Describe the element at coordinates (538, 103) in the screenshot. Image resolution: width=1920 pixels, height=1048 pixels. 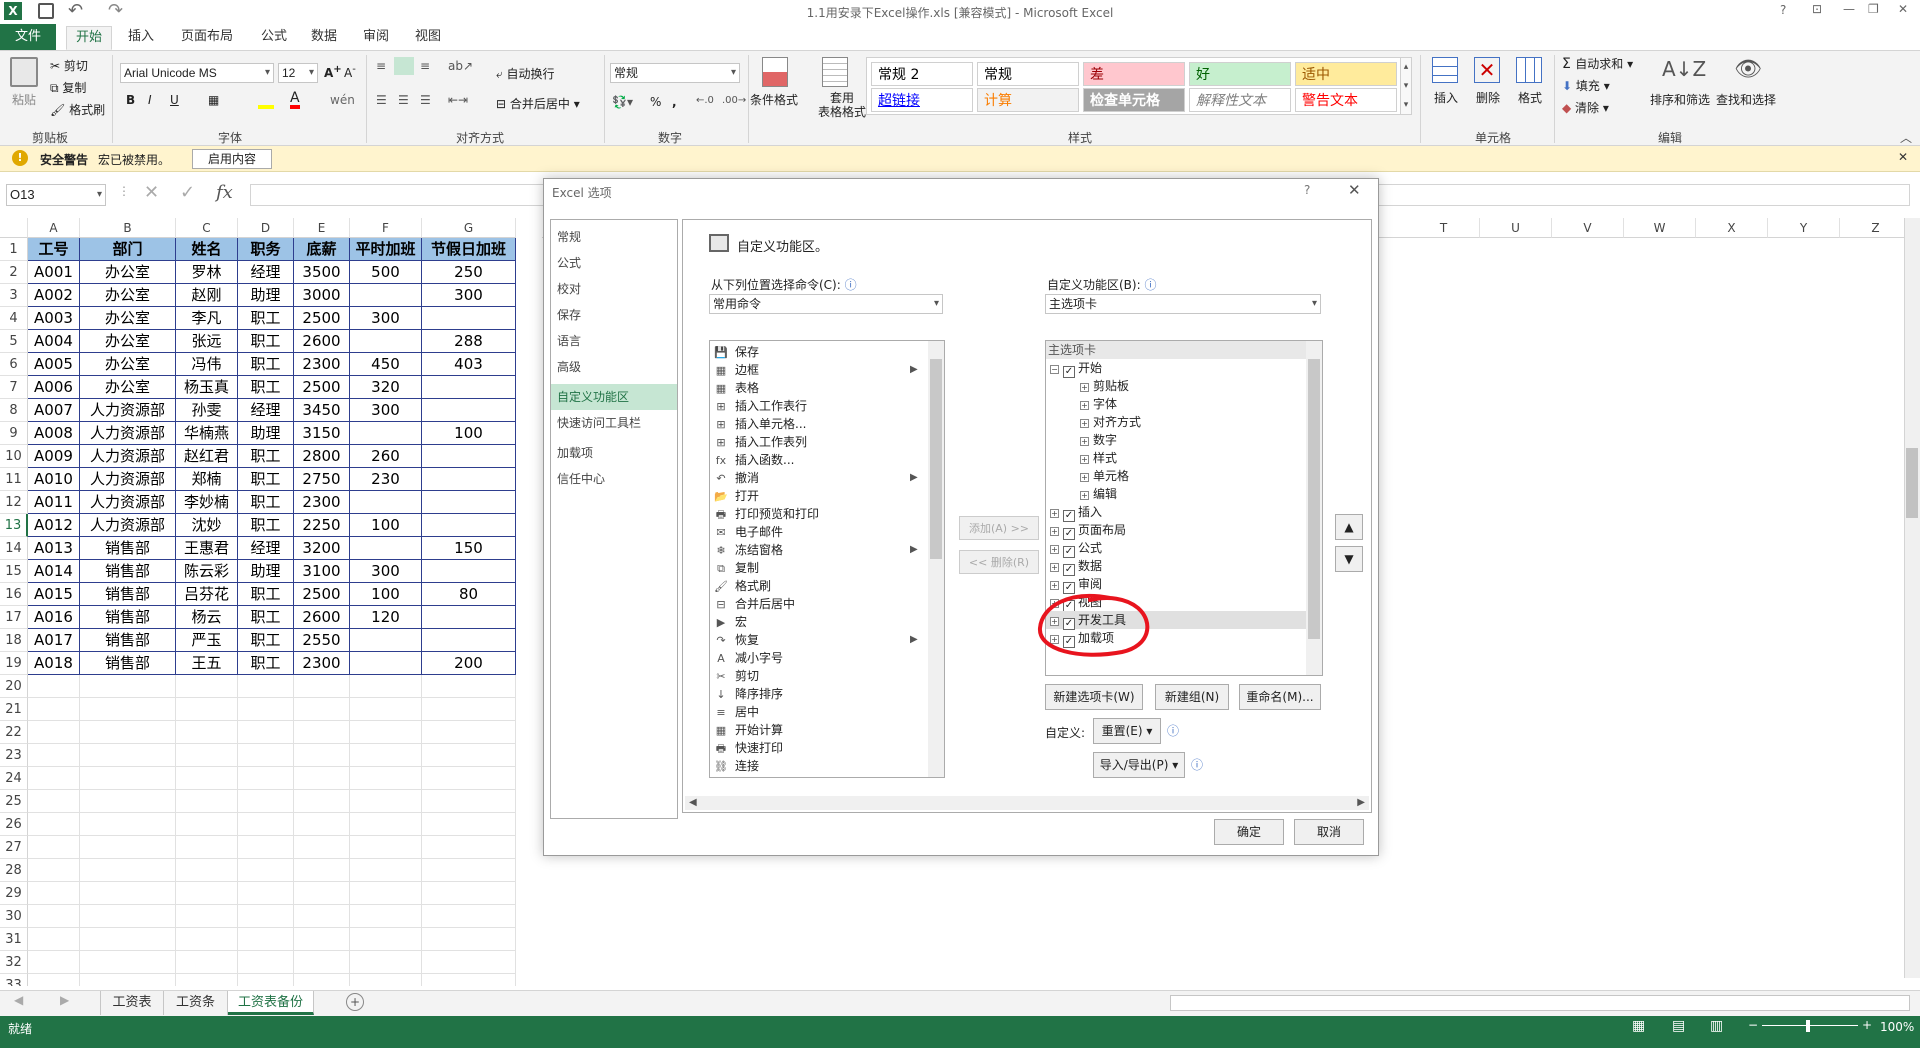
I see `merge-center-button: ⊟ 合并后居中 ▾` at that location.